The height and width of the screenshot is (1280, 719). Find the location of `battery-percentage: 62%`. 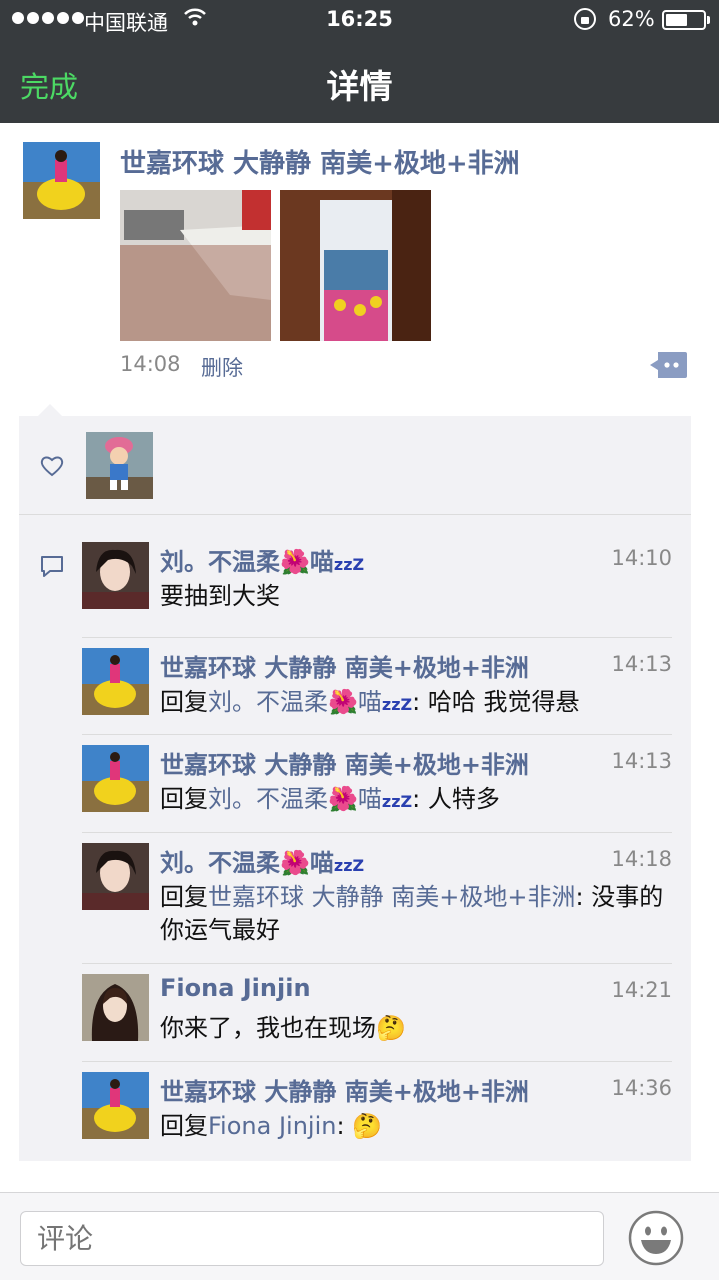

battery-percentage: 62% is located at coordinates (631, 19).